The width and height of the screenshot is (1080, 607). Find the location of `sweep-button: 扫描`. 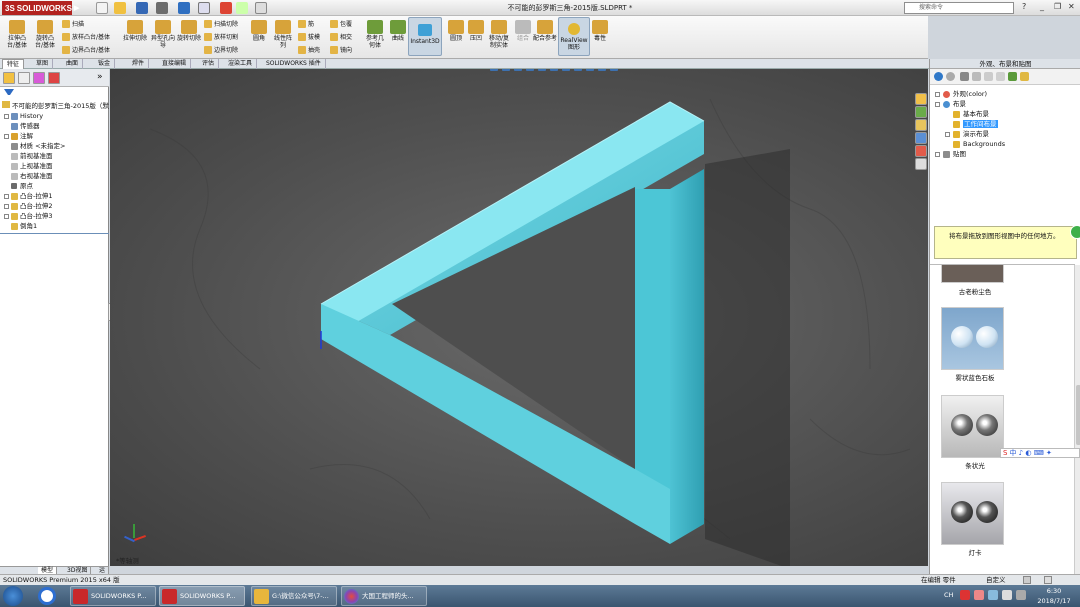

sweep-button: 扫描 is located at coordinates (73, 23).